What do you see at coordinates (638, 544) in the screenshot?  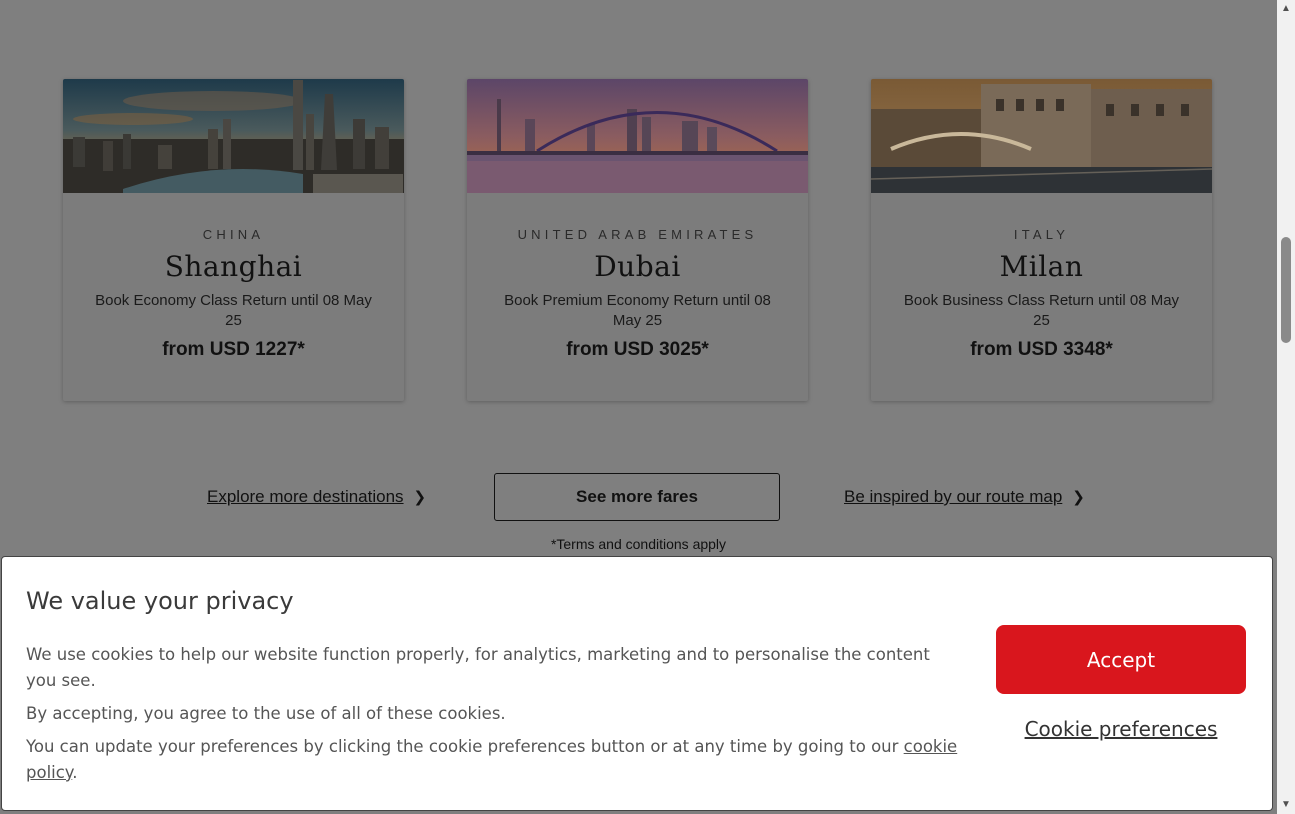 I see `terms-note: *Terms and conditions apply` at bounding box center [638, 544].